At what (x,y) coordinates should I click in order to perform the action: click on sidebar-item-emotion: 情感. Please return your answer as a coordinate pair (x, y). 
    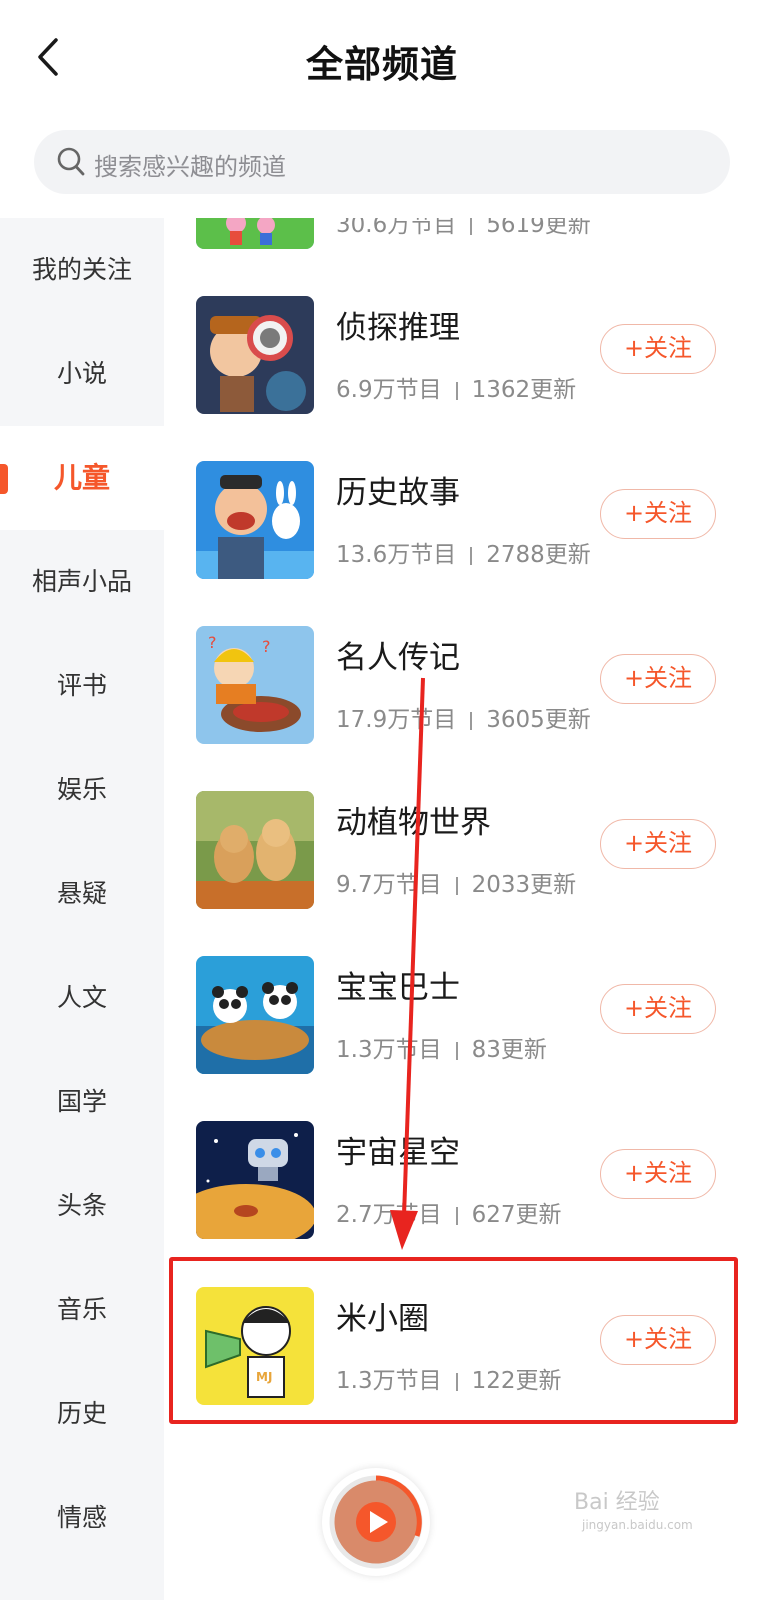
    Looking at the image, I should click on (82, 1518).